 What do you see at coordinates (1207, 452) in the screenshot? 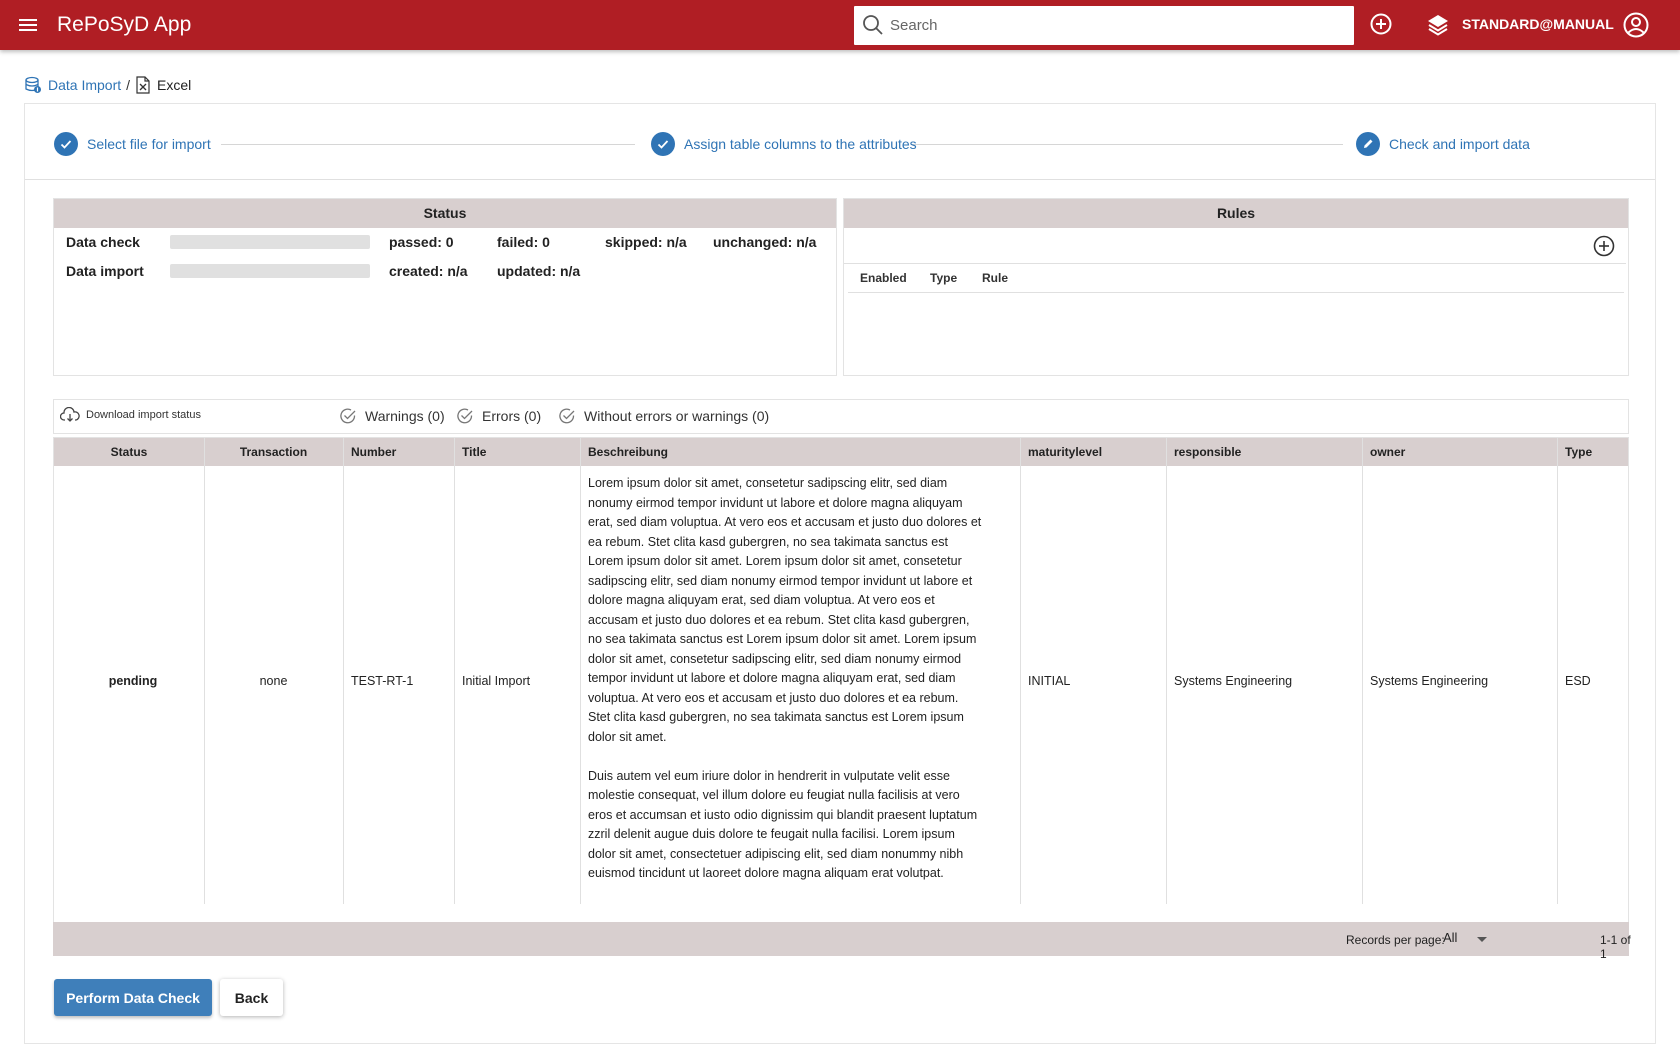
I see `col-responsible: responsible` at bounding box center [1207, 452].